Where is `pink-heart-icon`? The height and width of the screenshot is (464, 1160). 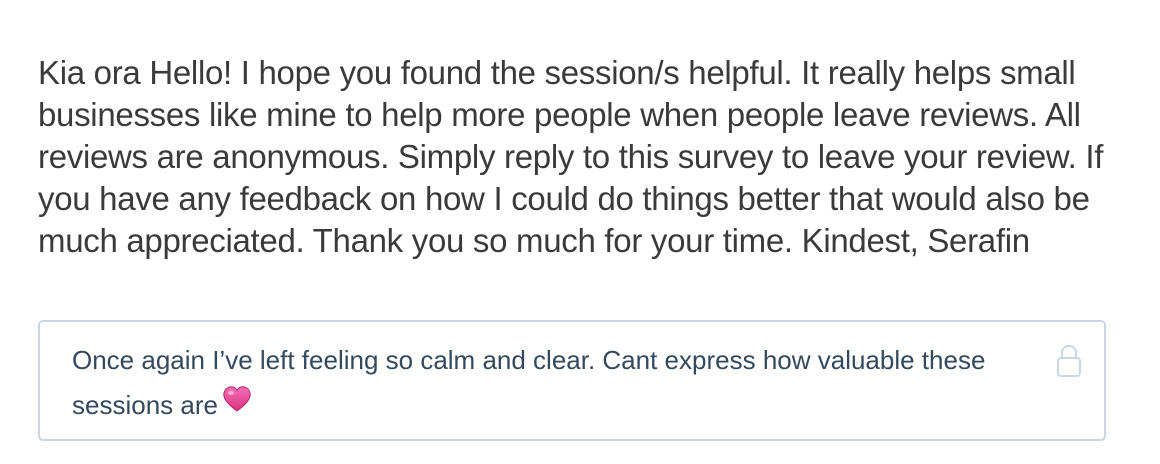
pink-heart-icon is located at coordinates (237, 404).